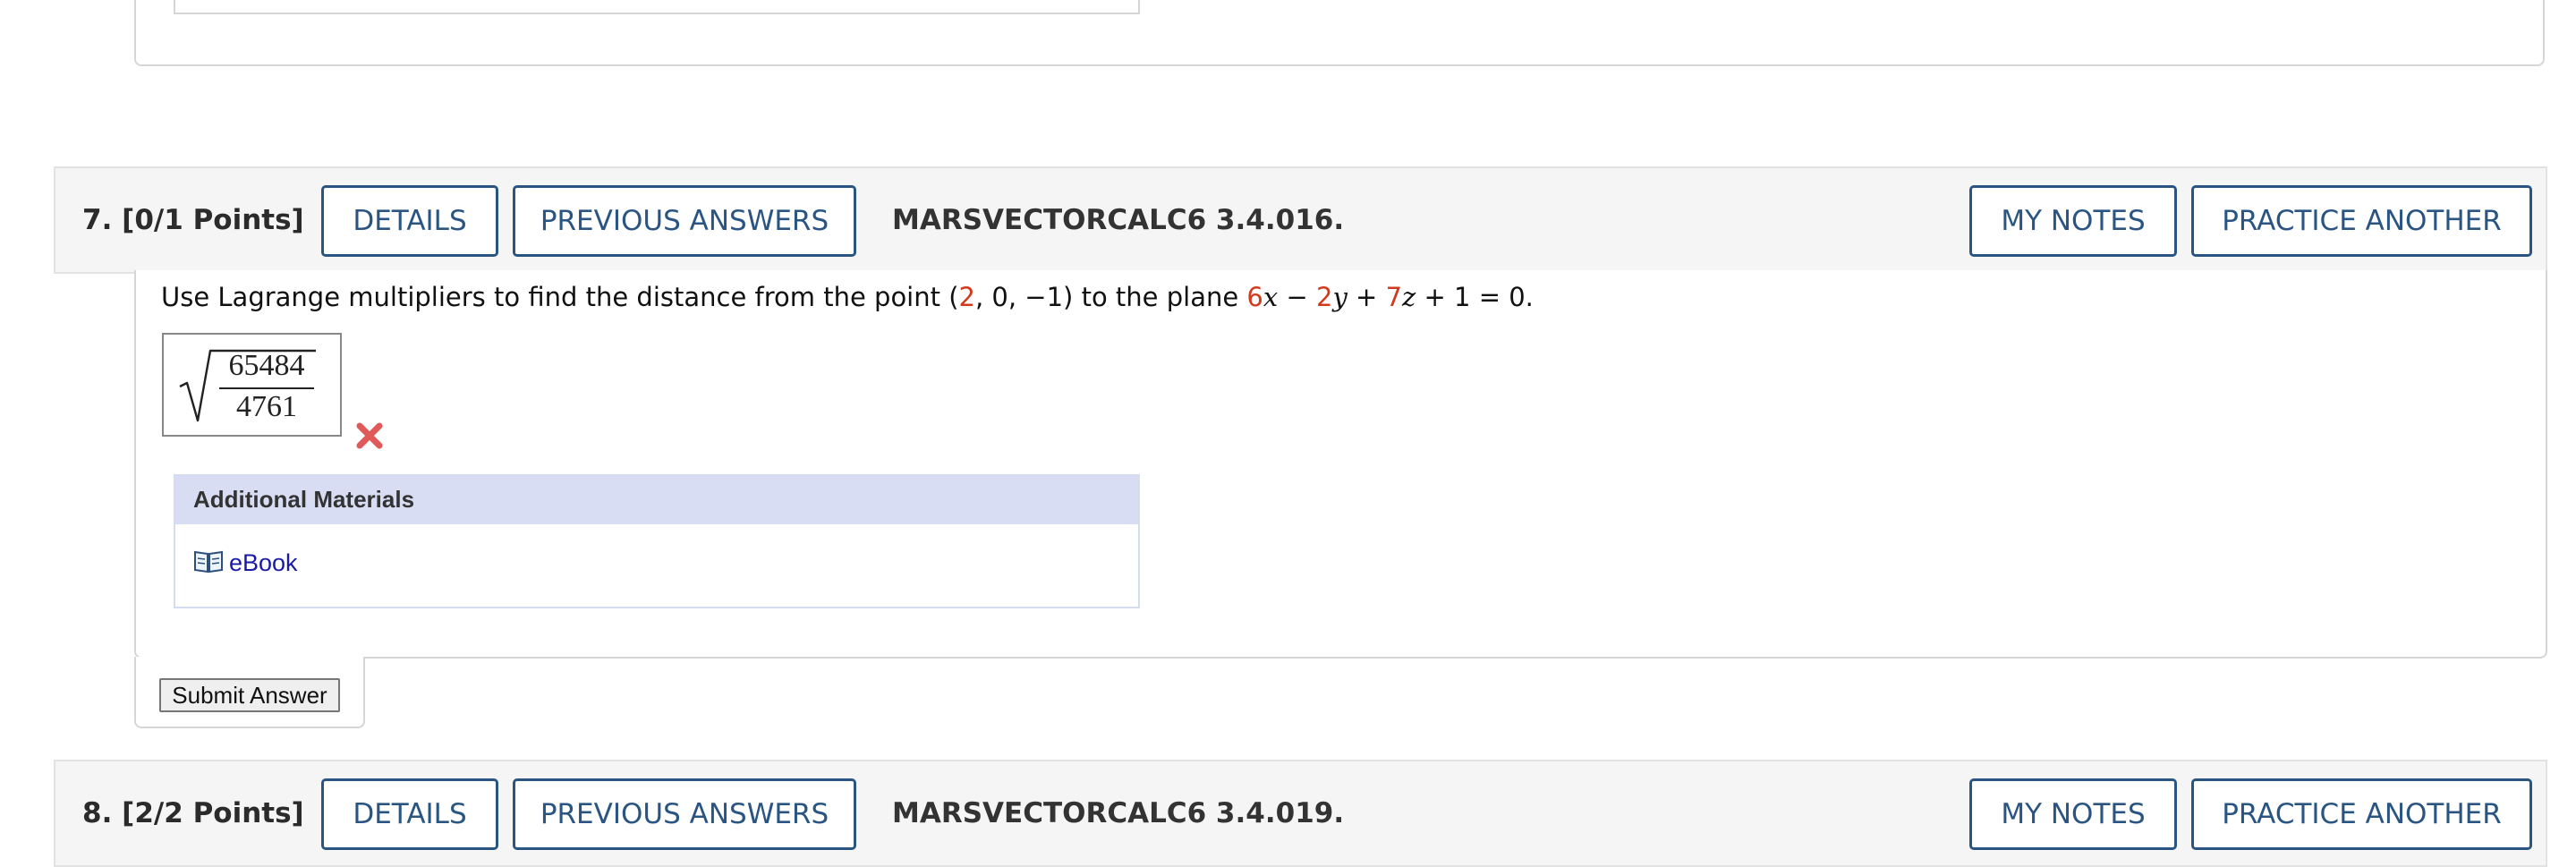 The width and height of the screenshot is (2576, 867). Describe the element at coordinates (263, 563) in the screenshot. I see `ebook-link: eBook` at that location.